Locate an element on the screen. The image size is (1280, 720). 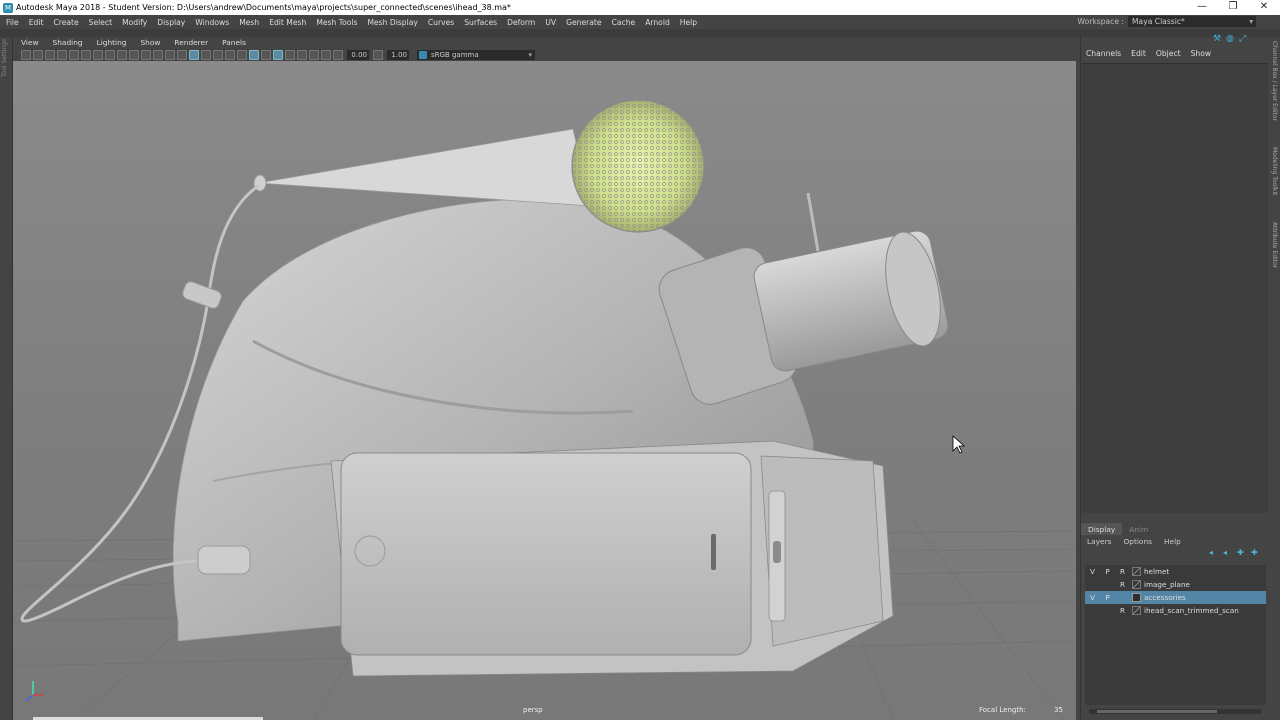
motion-blur-icon is located at coordinates (302, 54).